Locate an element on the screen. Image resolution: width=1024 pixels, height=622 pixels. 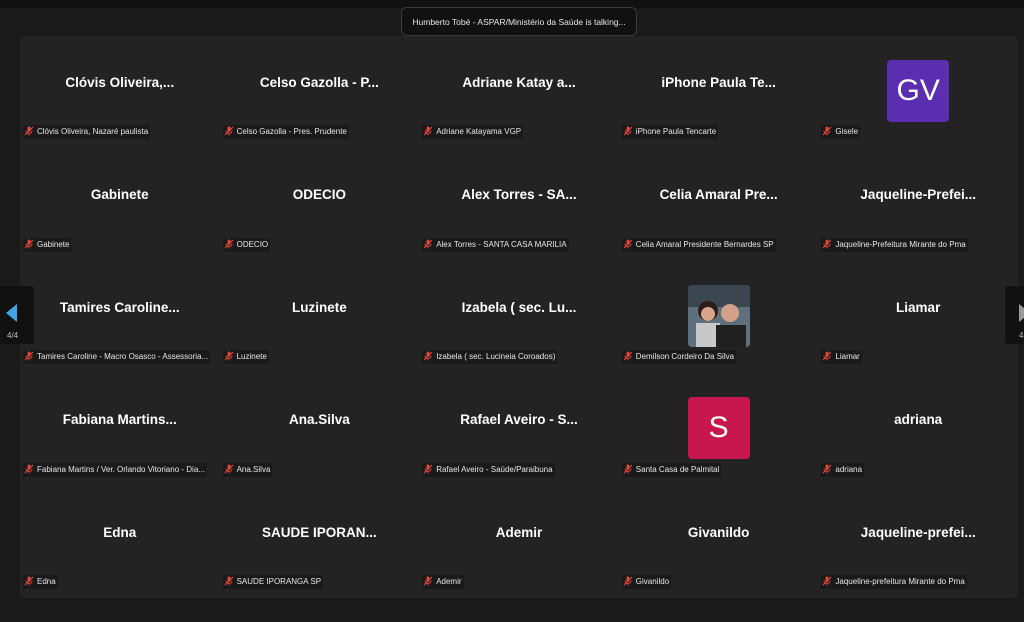
participant-name-label: Ademir is located at coordinates (443, 582).